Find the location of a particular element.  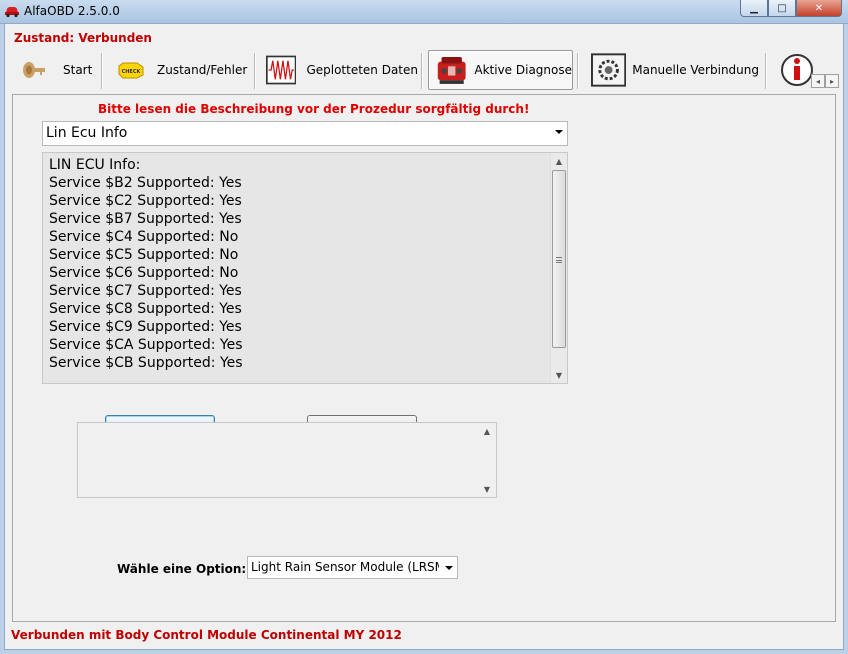

tab-zustand-fehler: CHECK Zustand/Fehler is located at coordinates (185, 70).